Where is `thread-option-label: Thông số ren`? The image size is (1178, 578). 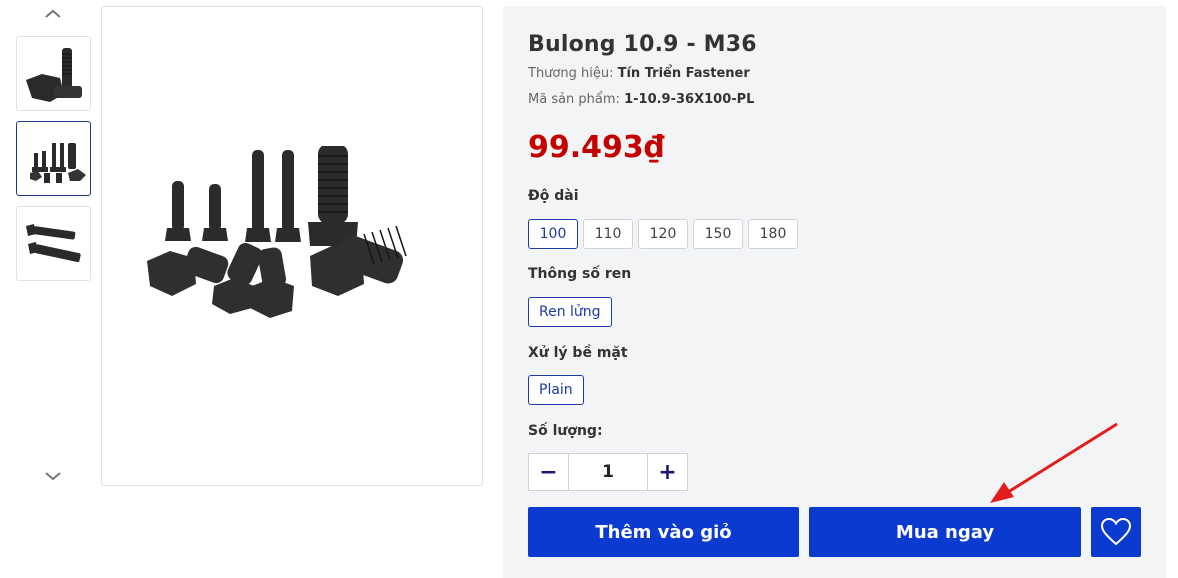 thread-option-label: Thông số ren is located at coordinates (580, 274).